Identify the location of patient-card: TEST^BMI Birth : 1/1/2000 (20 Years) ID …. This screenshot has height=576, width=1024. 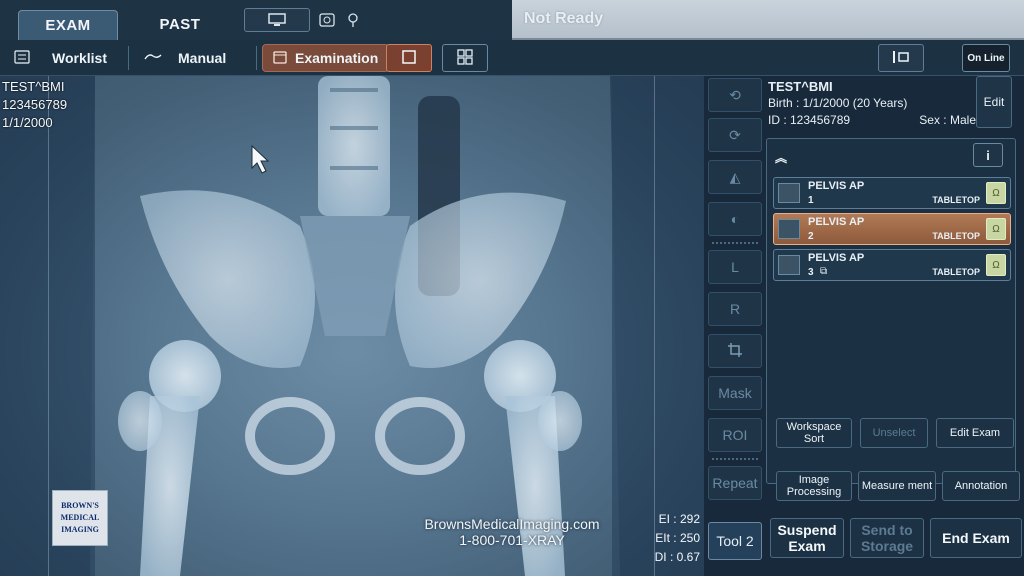
(872, 104).